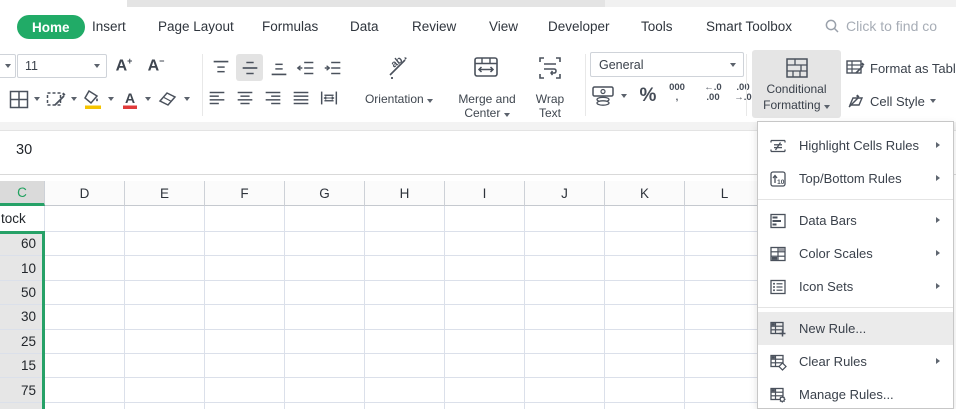  I want to click on draw-border-button, so click(56, 99).